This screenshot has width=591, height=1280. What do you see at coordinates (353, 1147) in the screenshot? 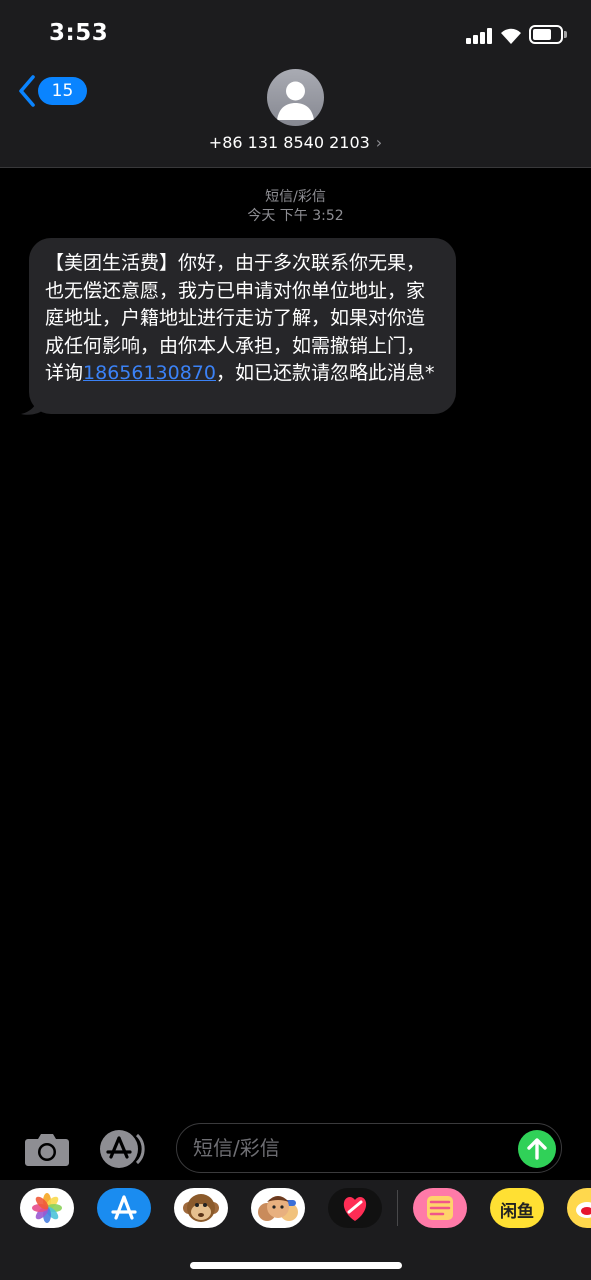
I see `message-input` at bounding box center [353, 1147].